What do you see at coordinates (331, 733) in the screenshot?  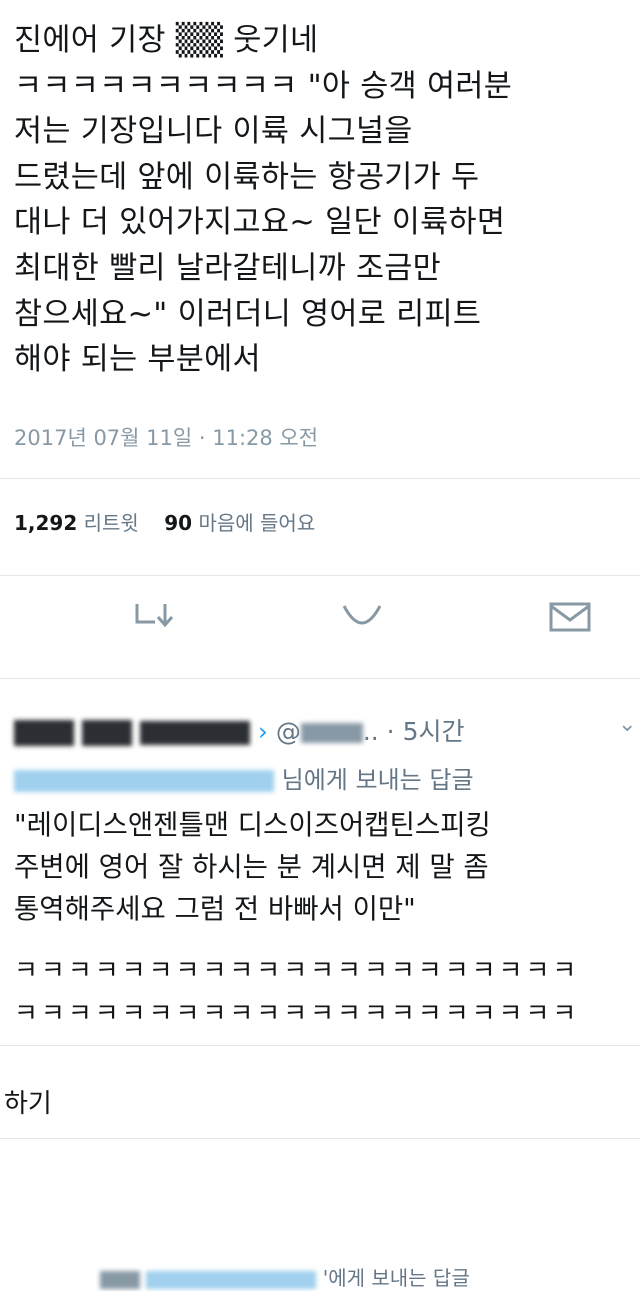 I see `redacted-handle` at bounding box center [331, 733].